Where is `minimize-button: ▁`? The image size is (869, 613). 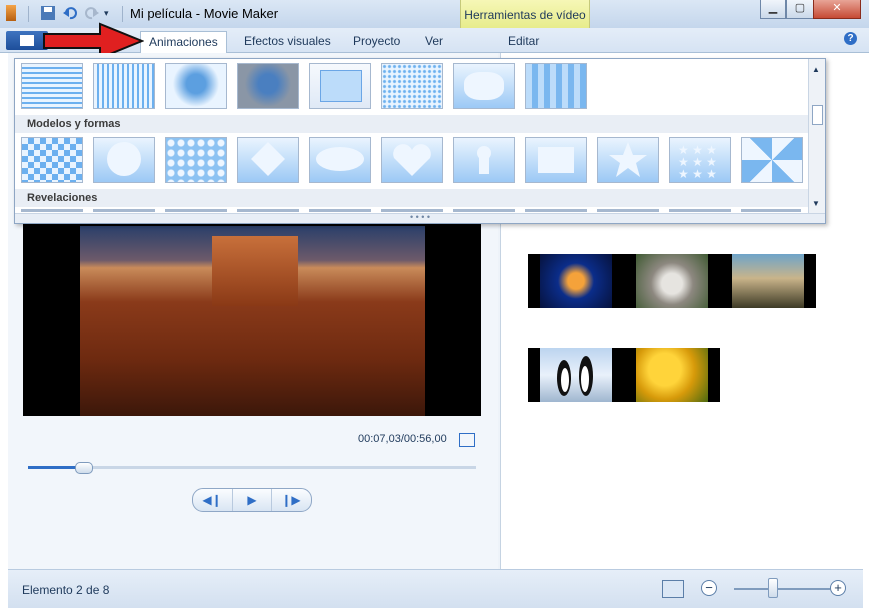
minimize-button: ▁ is located at coordinates (773, 9).